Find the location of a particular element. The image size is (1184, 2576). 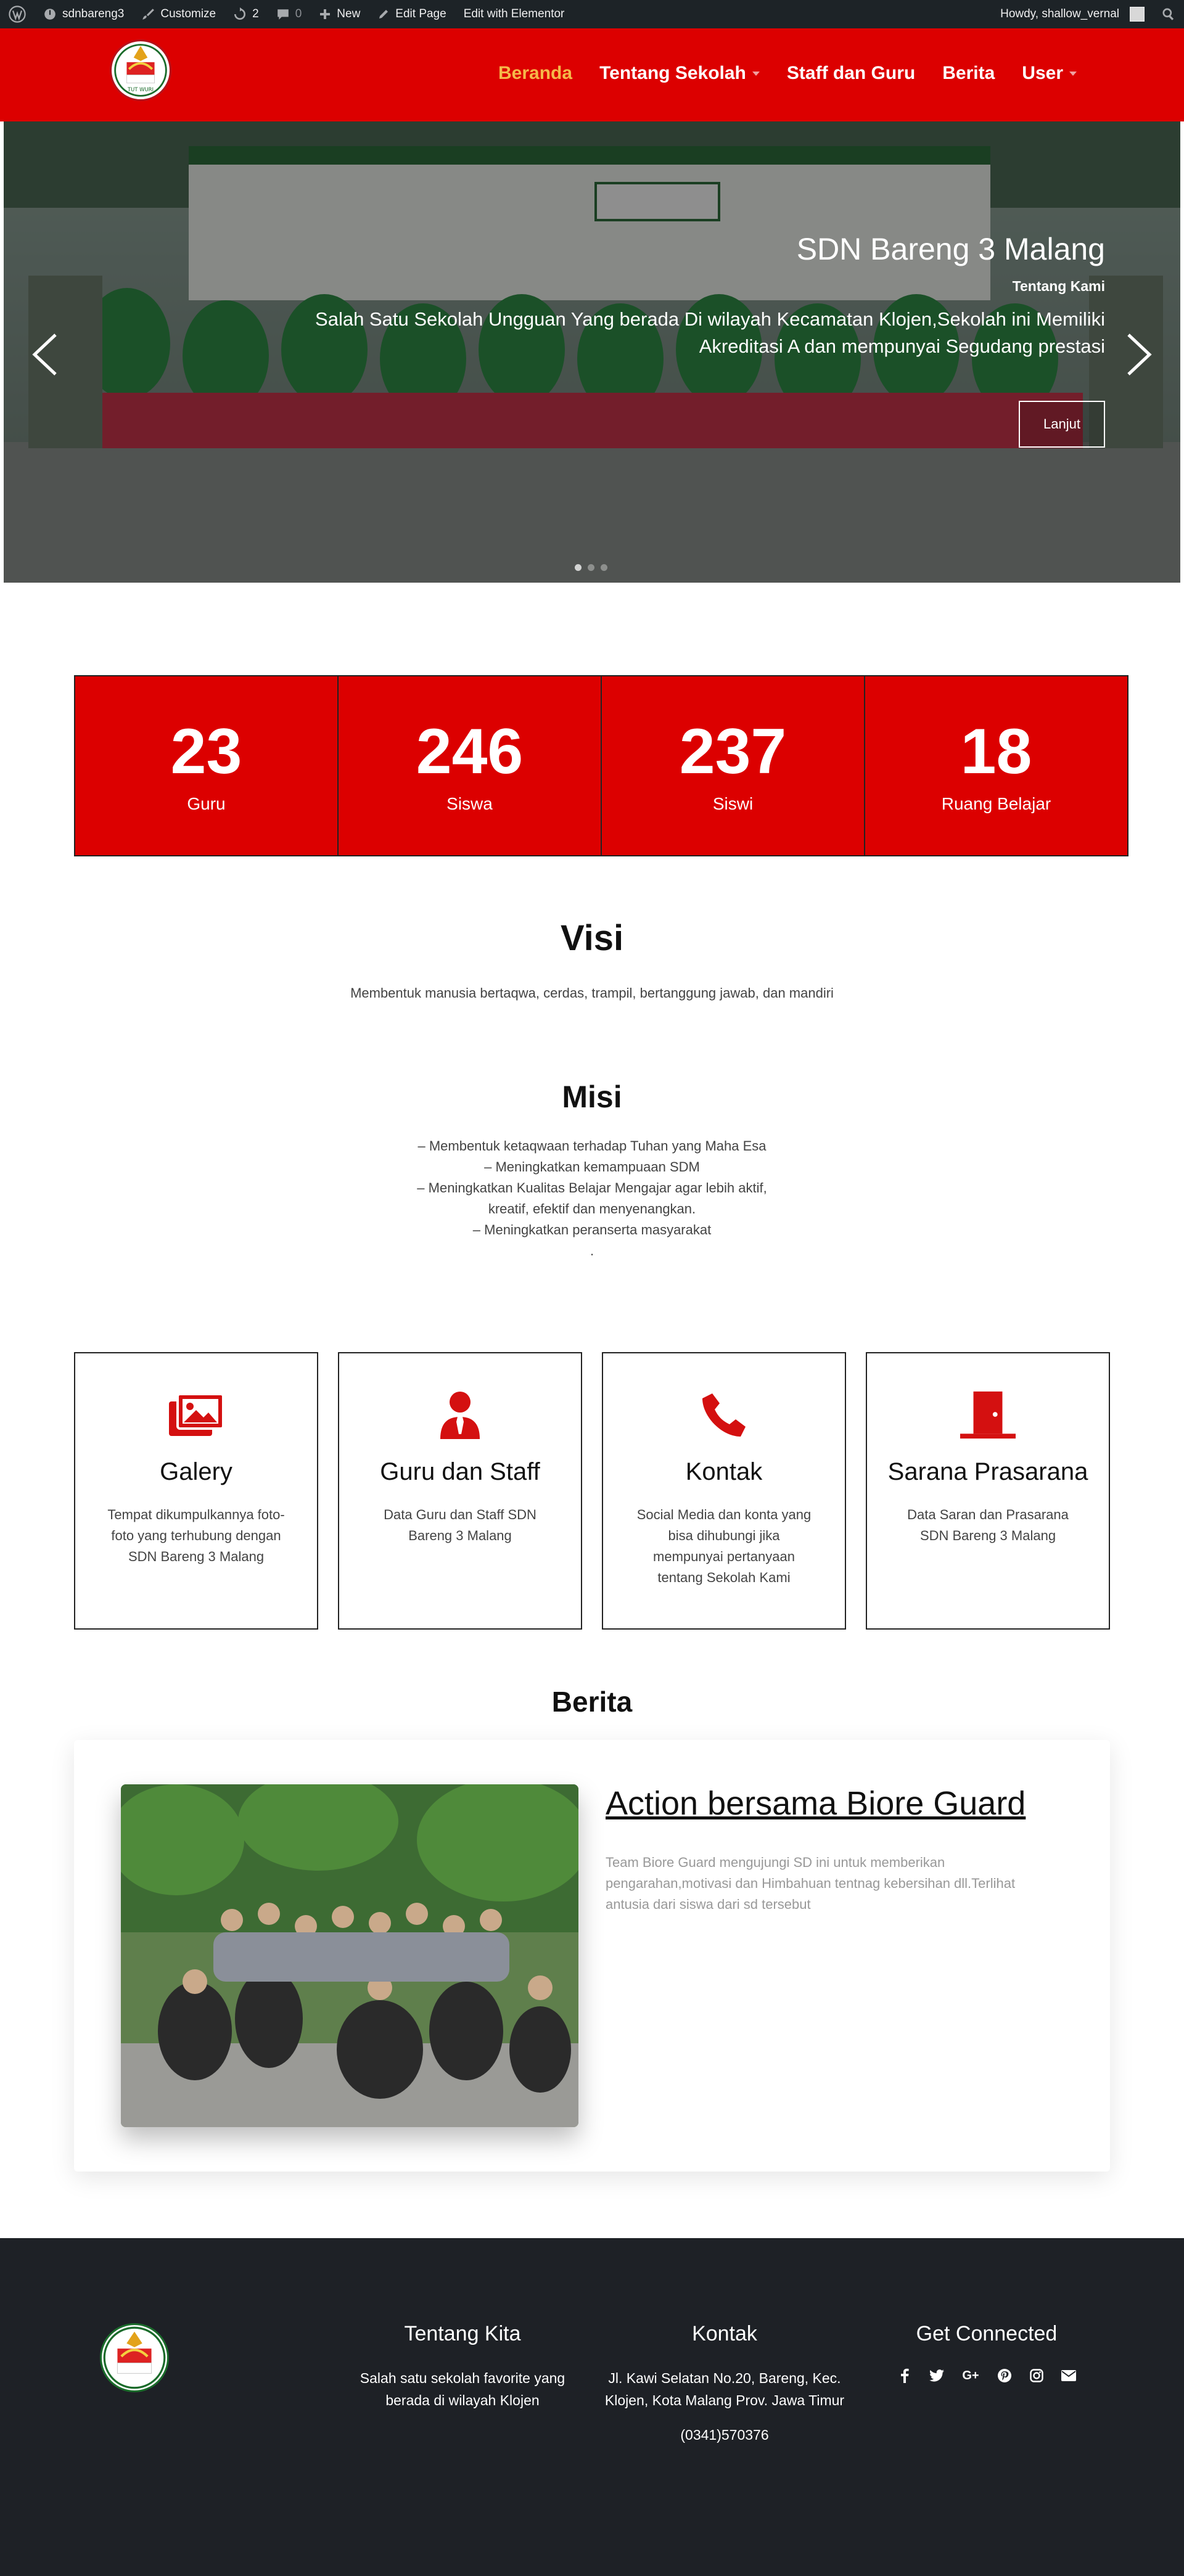

nav-label: Beranda is located at coordinates (536, 73).